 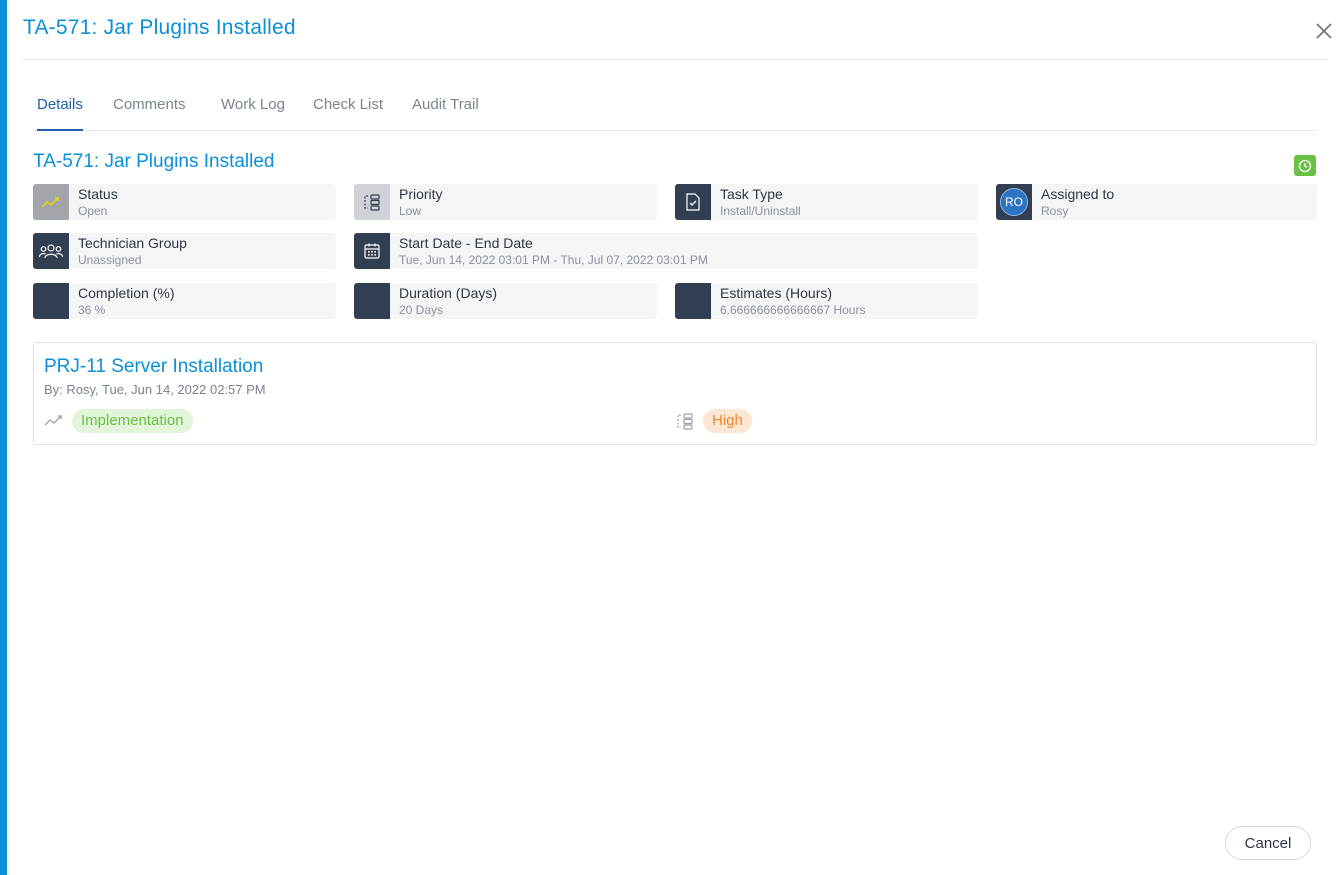 I want to click on tab-check-list: Check List, so click(x=348, y=112).